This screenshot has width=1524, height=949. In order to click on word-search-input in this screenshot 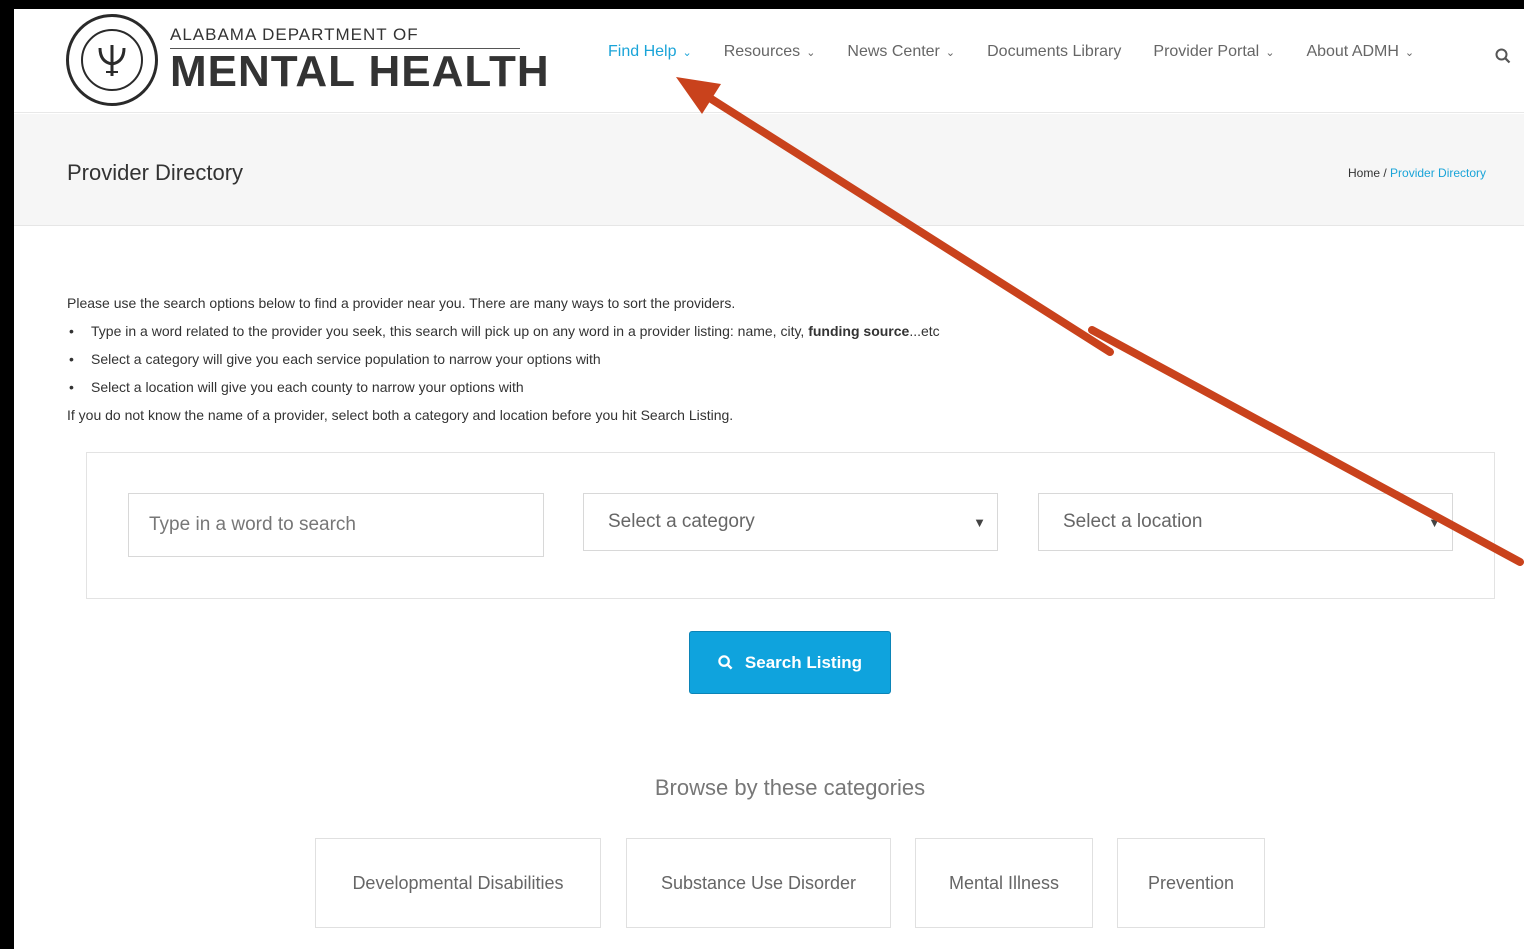, I will do `click(346, 525)`.